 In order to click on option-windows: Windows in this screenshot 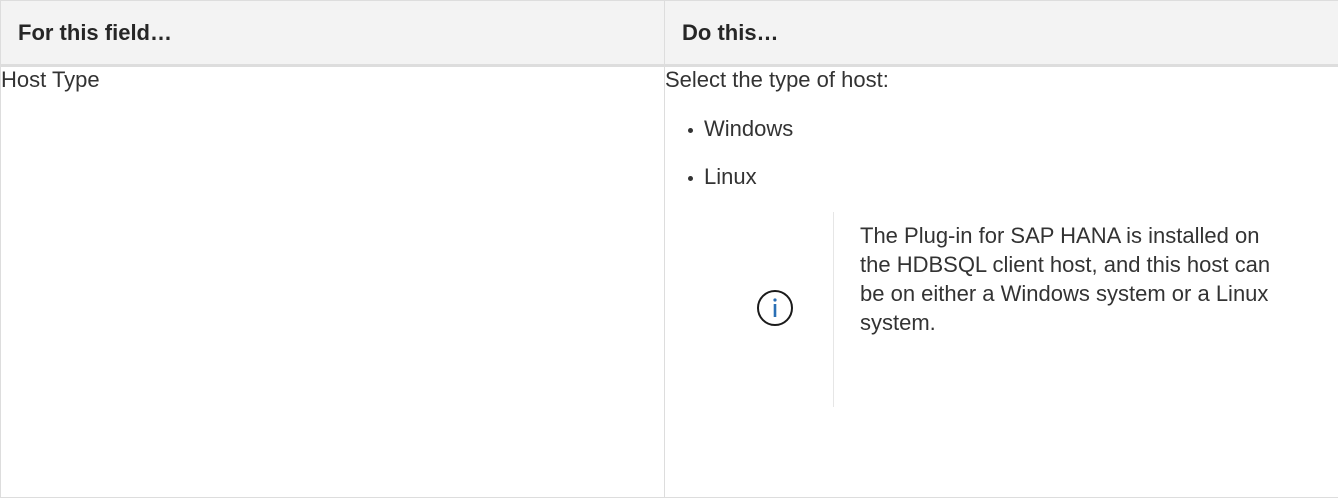, I will do `click(1011, 129)`.